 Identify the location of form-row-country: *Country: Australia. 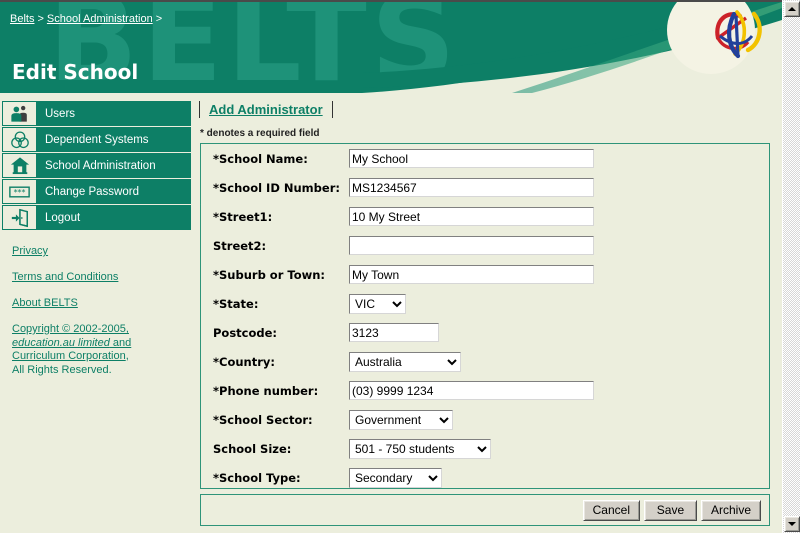
(485, 361).